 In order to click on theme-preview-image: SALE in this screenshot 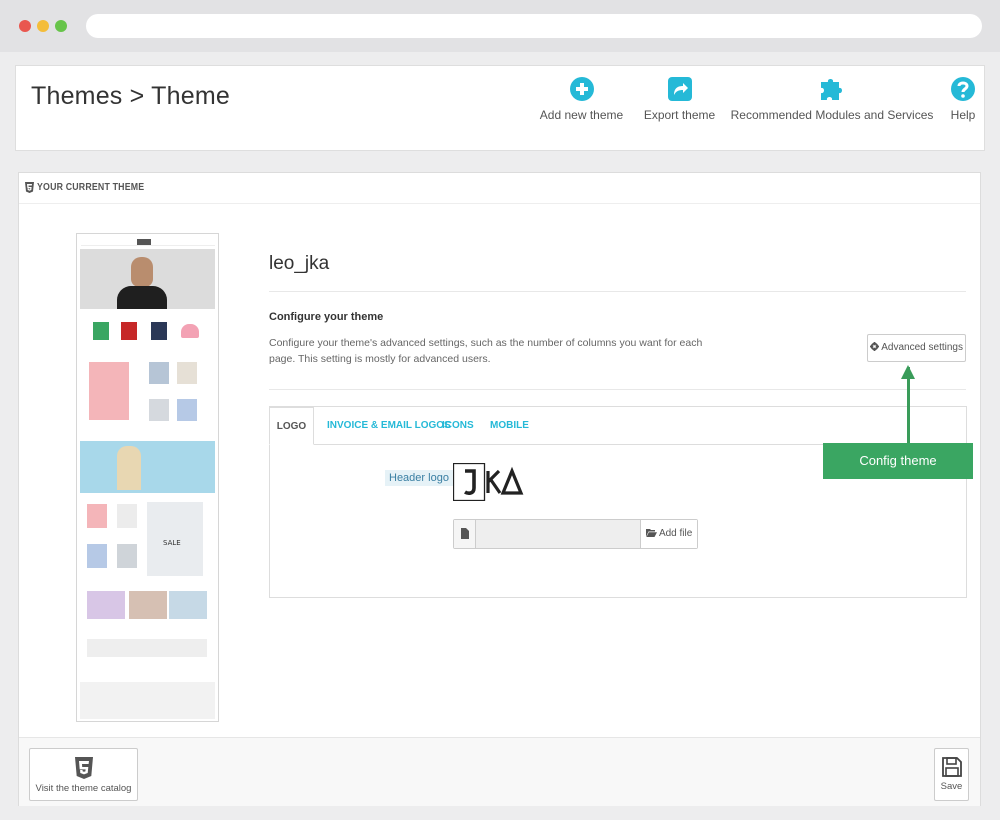, I will do `click(147, 477)`.